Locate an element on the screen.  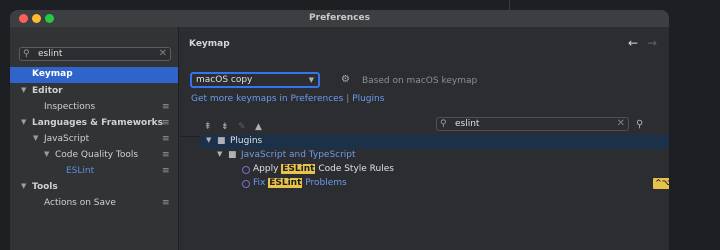
tree-row-plugins: ▼ ■ Plugins is located at coordinates (434, 142).